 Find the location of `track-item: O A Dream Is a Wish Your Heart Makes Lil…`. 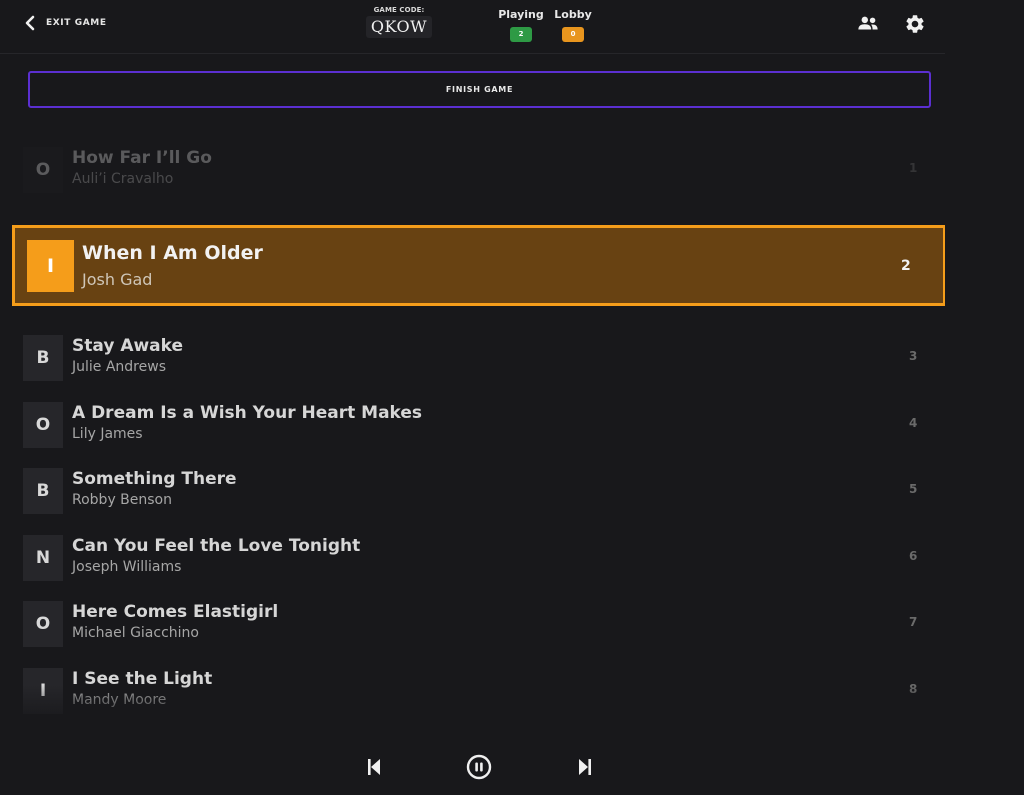

track-item: O A Dream Is a Wish Your Heart Makes Lil… is located at coordinates (484, 425).